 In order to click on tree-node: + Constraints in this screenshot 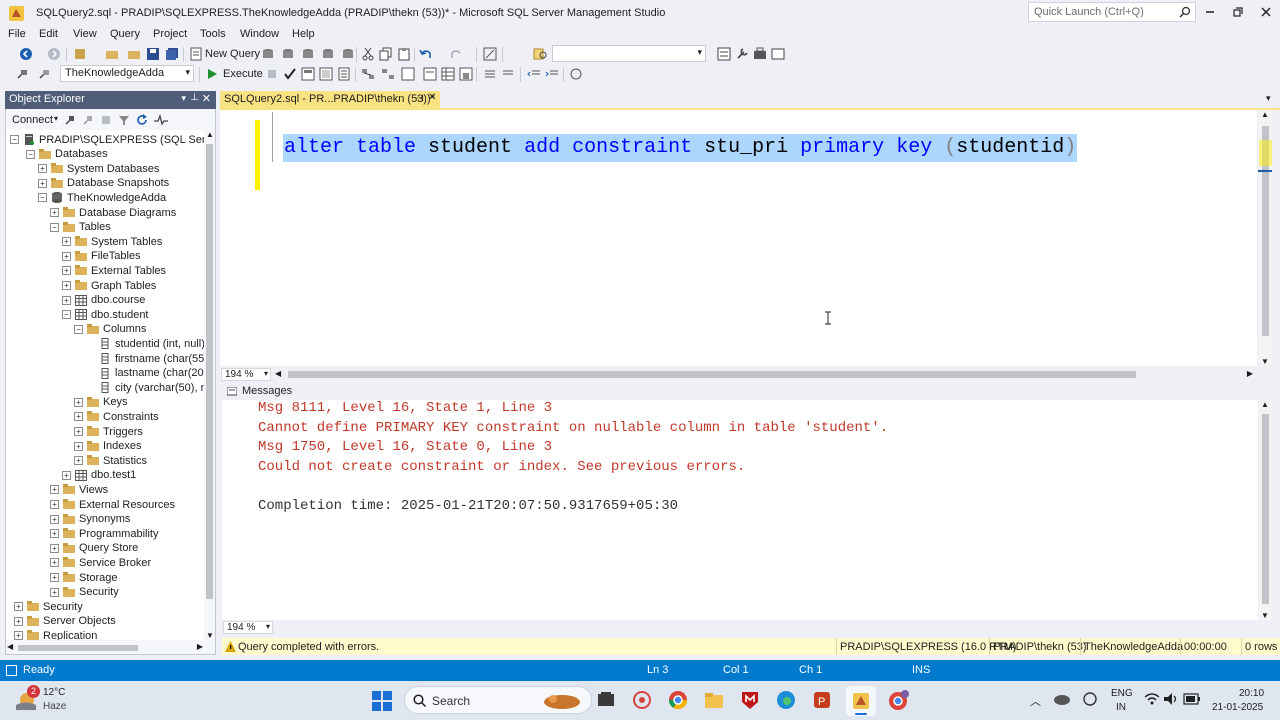, I will do `click(116, 416)`.